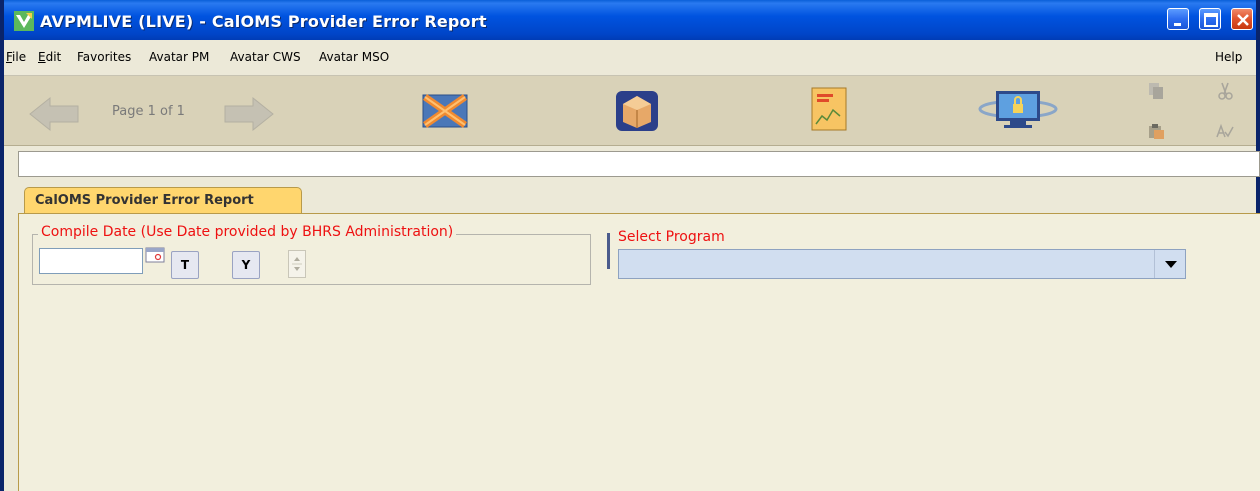 This screenshot has height=491, width=1260. Describe the element at coordinates (1178, 19) in the screenshot. I see `minimize-button` at that location.